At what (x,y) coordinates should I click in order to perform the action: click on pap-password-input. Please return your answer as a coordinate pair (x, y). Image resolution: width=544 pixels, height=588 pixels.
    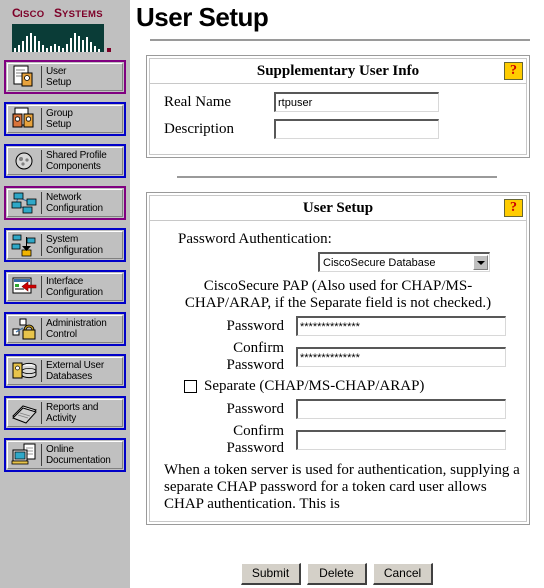
    Looking at the image, I should click on (401, 326).